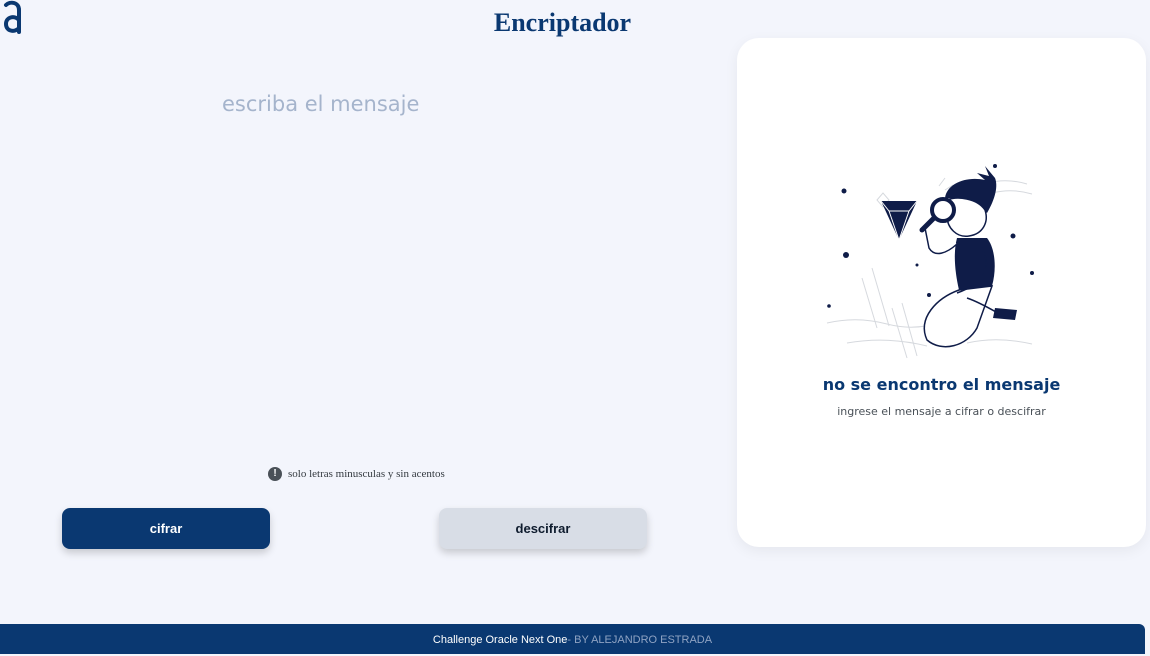 The width and height of the screenshot is (1150, 656). What do you see at coordinates (166, 528) in the screenshot?
I see `encrypt-button: cifrar` at bounding box center [166, 528].